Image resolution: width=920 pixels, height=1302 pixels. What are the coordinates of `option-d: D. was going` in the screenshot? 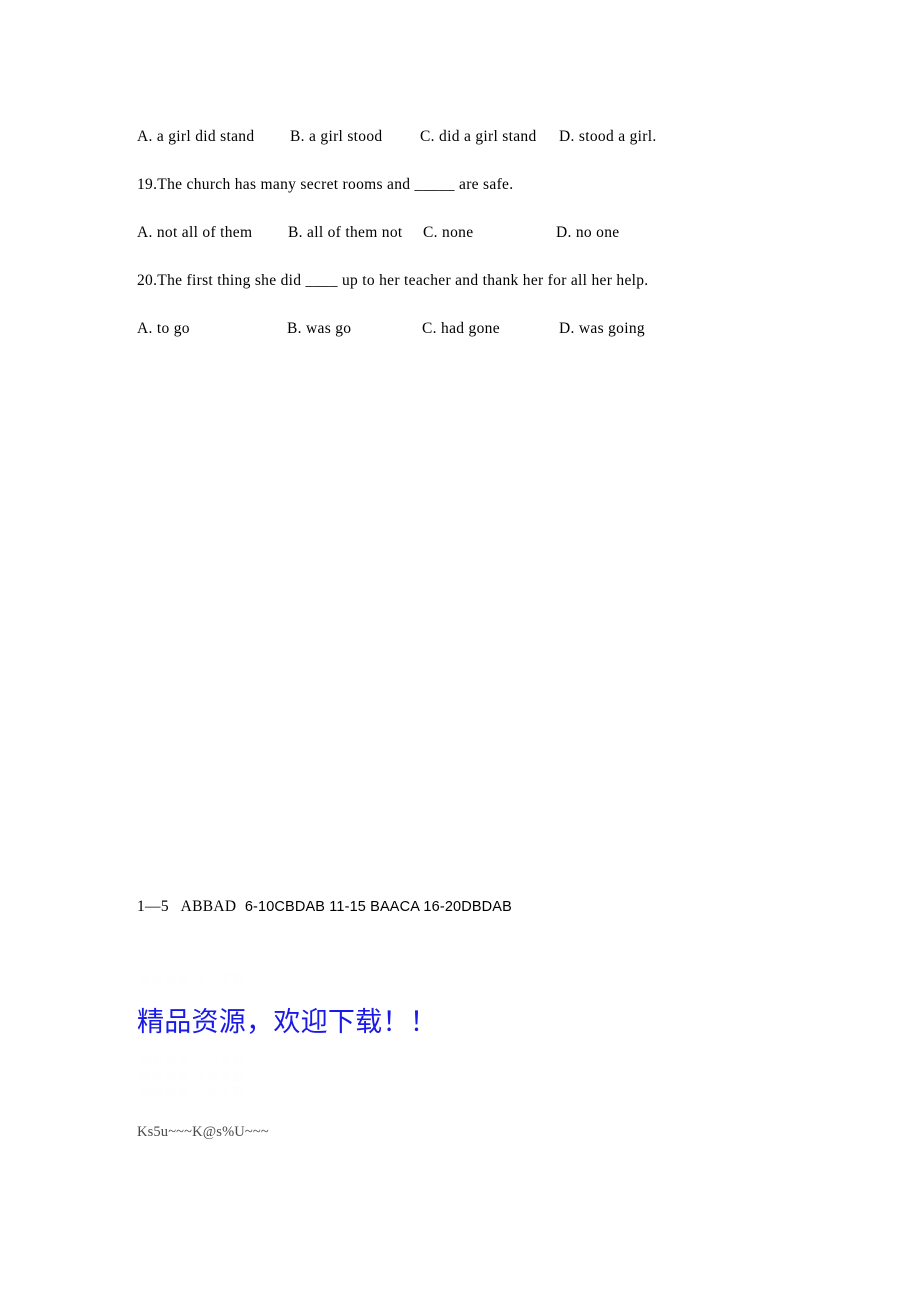 It's located at (602, 328).